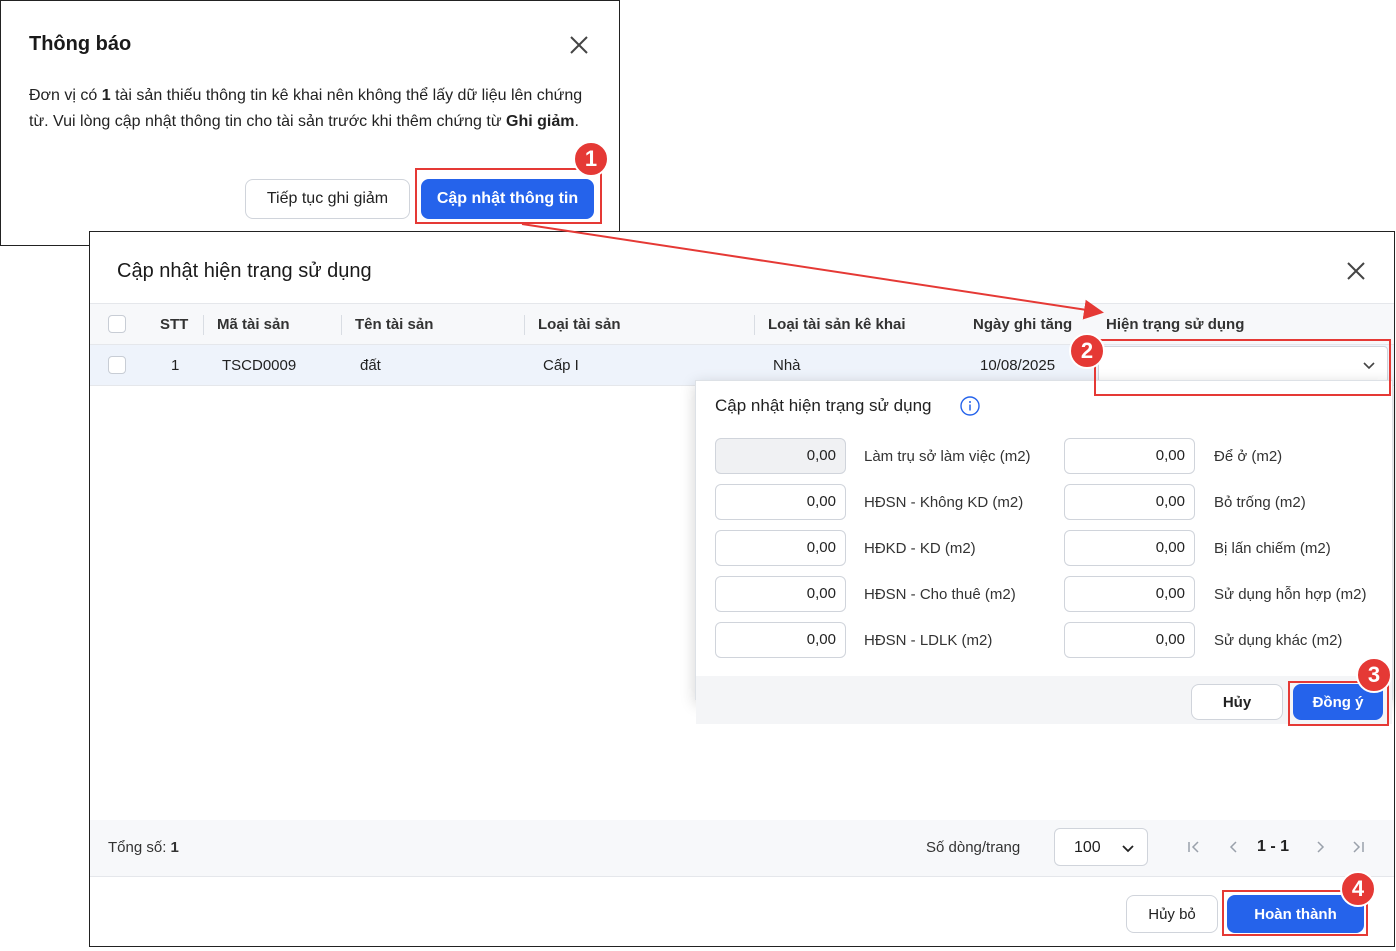 Image resolution: width=1396 pixels, height=951 pixels. What do you see at coordinates (970, 406) in the screenshot?
I see `info-icon` at bounding box center [970, 406].